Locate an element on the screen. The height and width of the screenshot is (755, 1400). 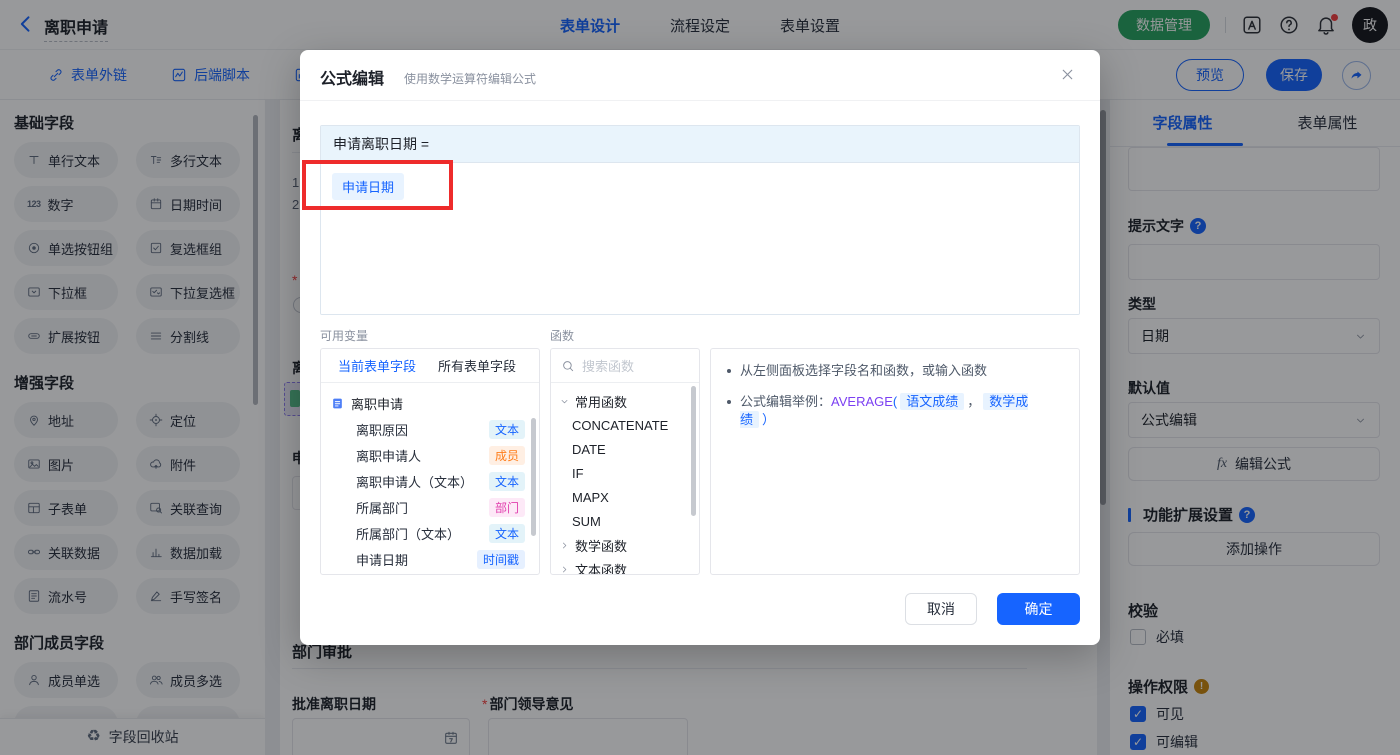
variable-type-badge: 时间戳 is located at coordinates (500, 559).